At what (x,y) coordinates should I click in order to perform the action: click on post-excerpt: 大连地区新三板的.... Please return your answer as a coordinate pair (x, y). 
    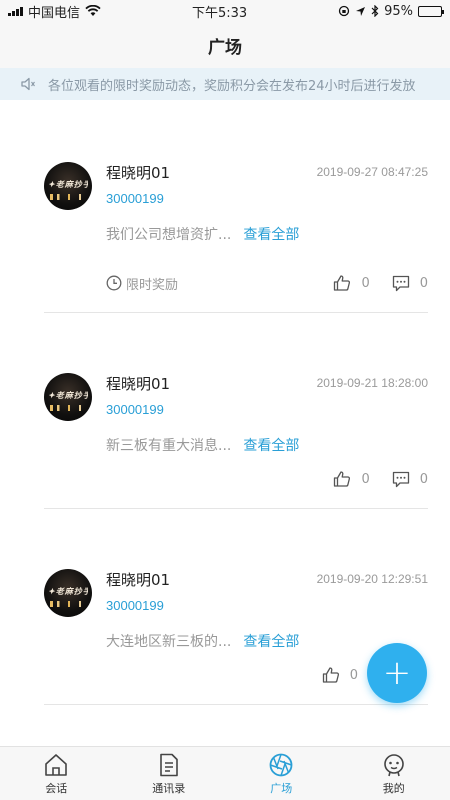
    Looking at the image, I should click on (169, 642).